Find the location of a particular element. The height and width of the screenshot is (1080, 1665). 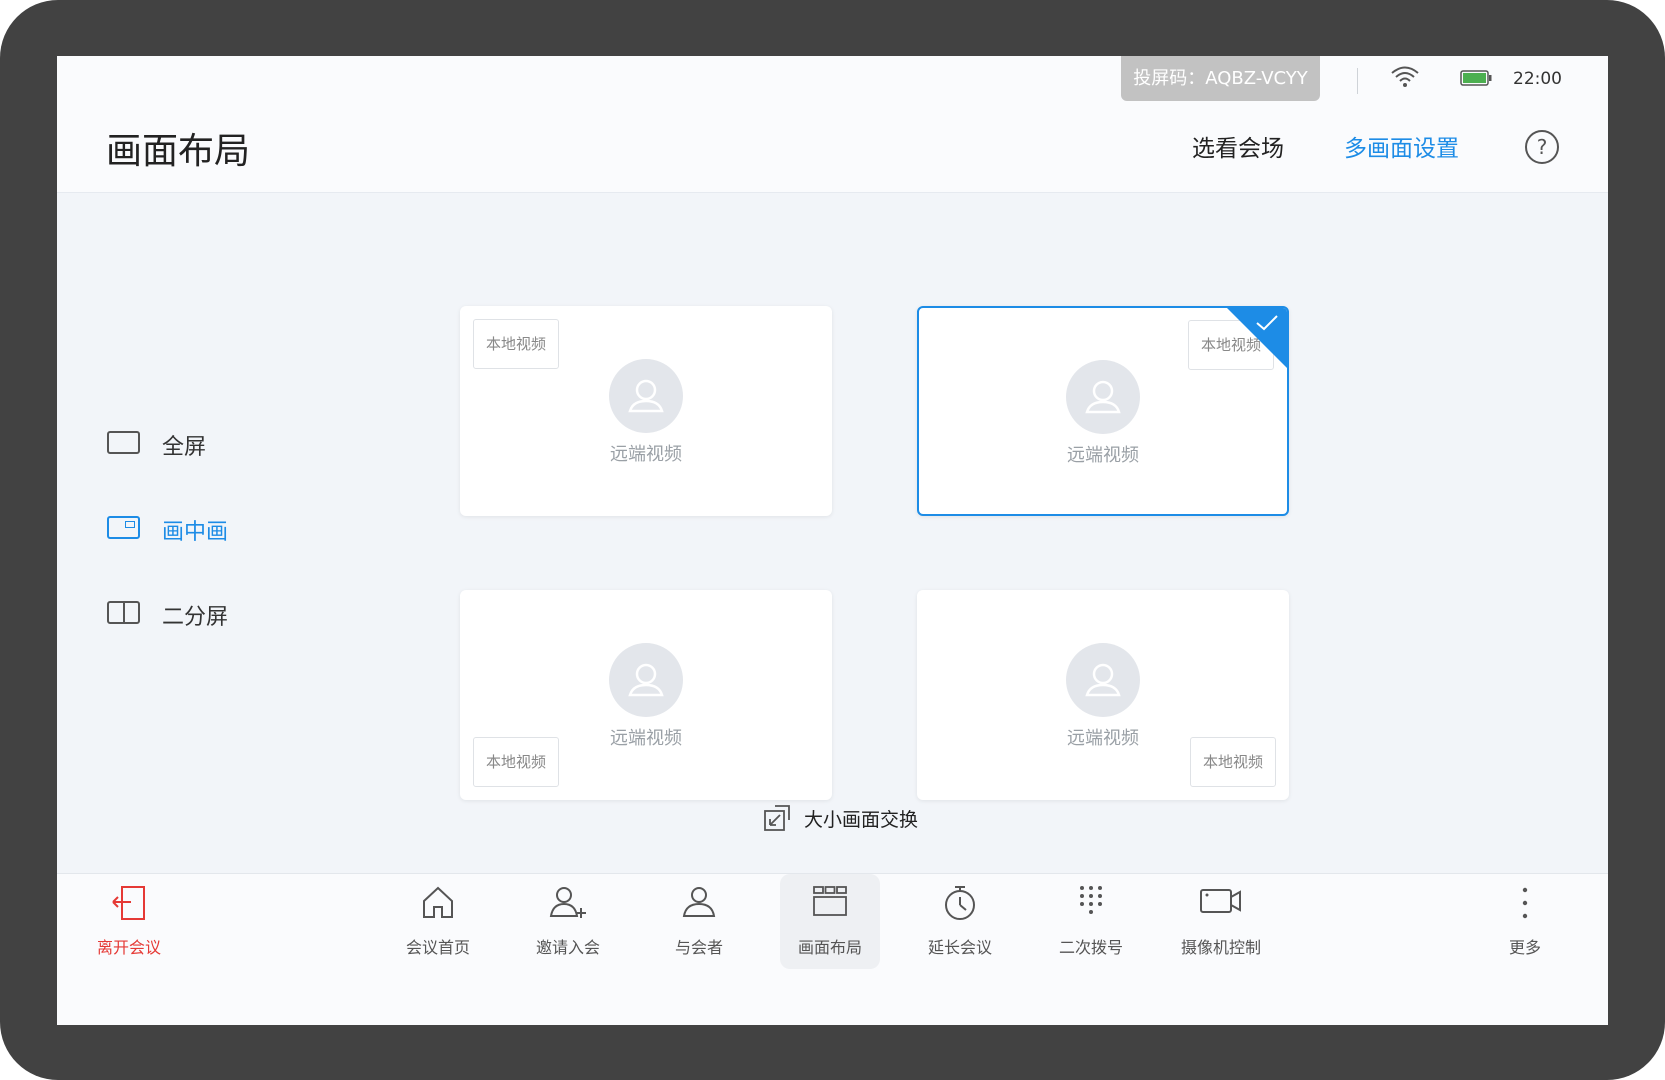

status-divider is located at coordinates (1357, 81).